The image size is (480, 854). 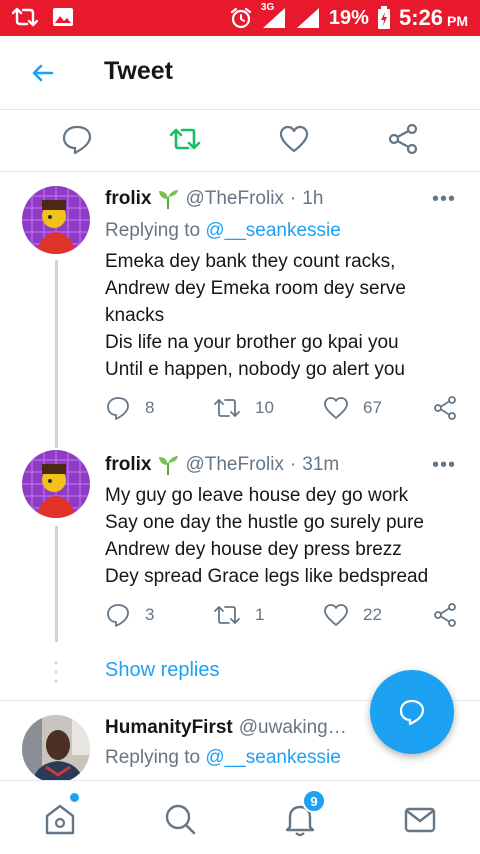 I want to click on reply-button, so click(x=77, y=139).